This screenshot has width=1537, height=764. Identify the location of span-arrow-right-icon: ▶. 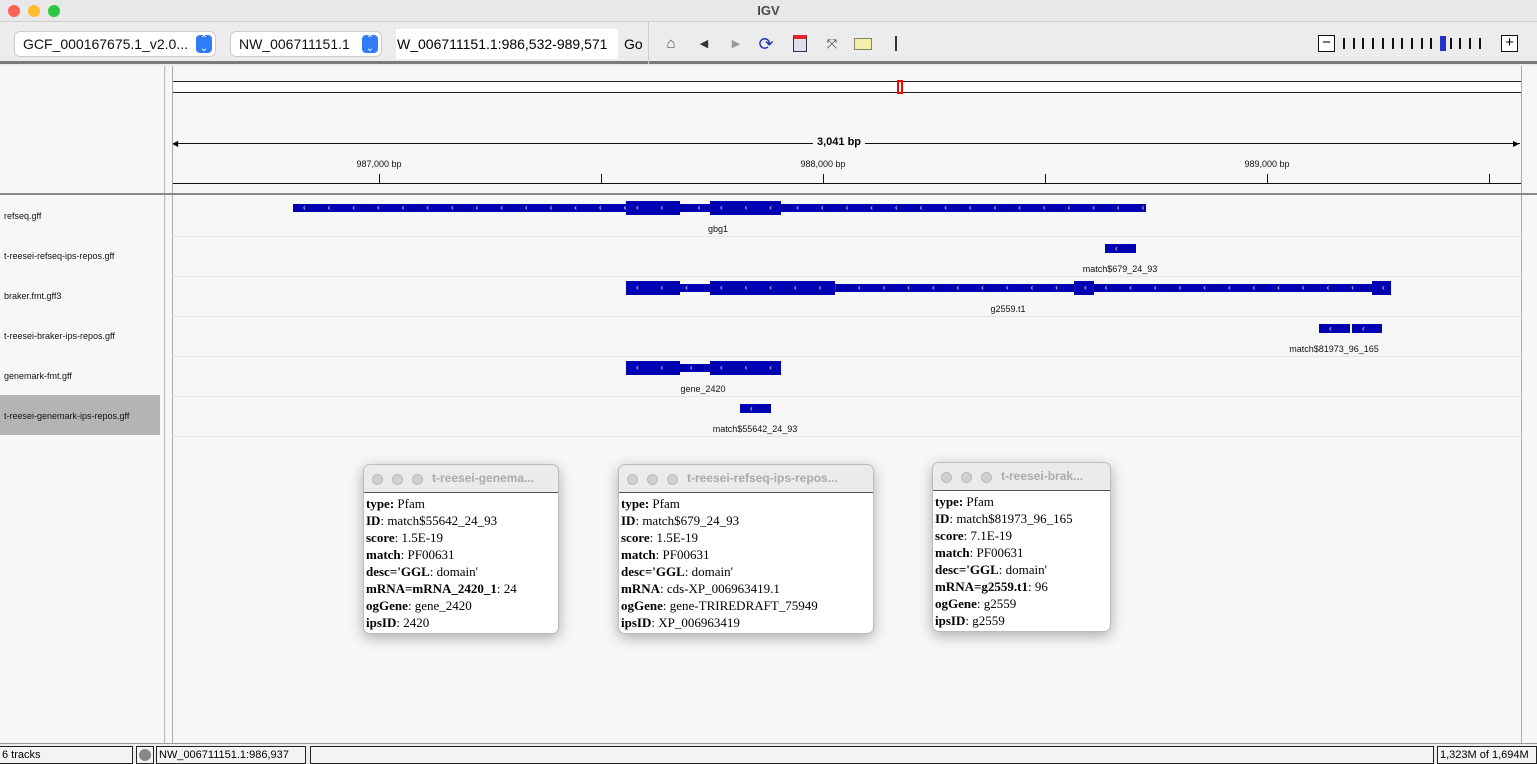
(1516, 143).